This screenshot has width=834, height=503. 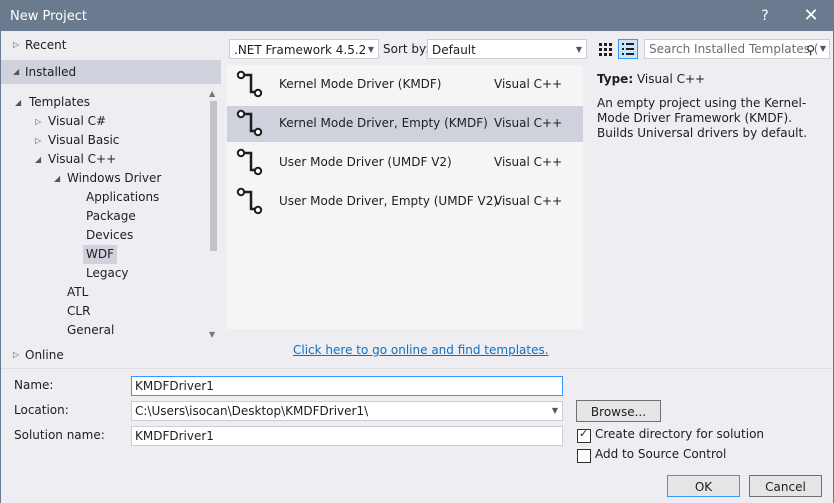 I want to click on tree-item-recent: ▷ Recent, so click(x=111, y=45).